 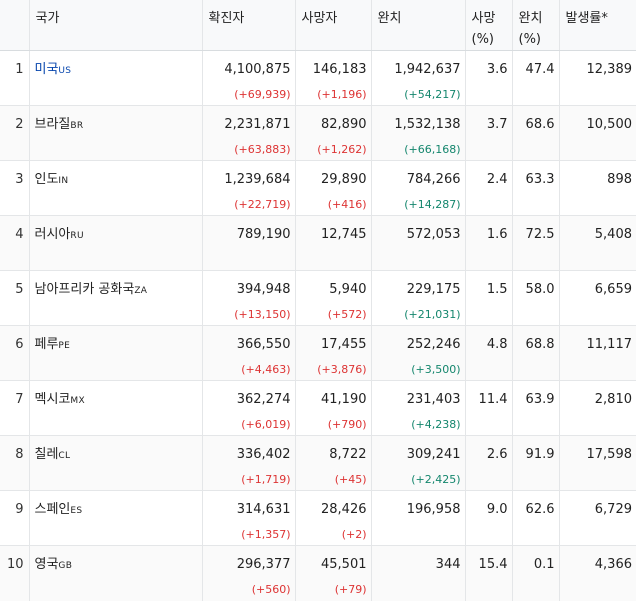 I want to click on recovered-value: 1,532,138, so click(x=427, y=124).